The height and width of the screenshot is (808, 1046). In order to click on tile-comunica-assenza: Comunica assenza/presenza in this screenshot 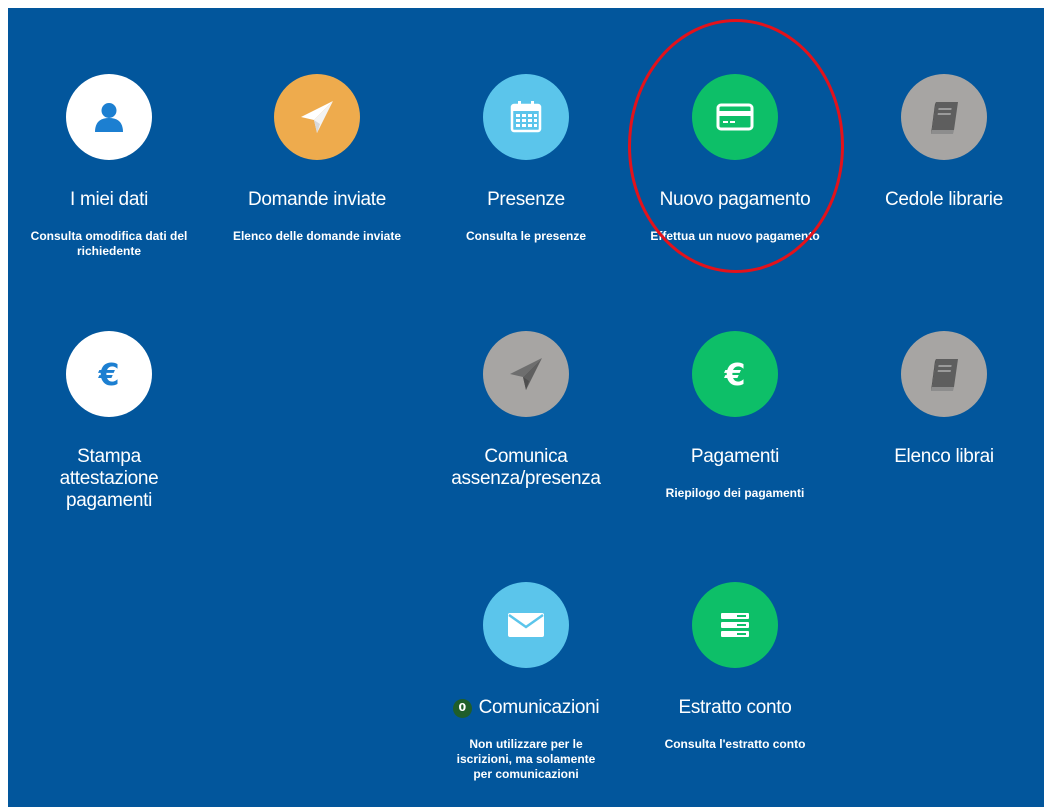, I will do `click(526, 410)`.